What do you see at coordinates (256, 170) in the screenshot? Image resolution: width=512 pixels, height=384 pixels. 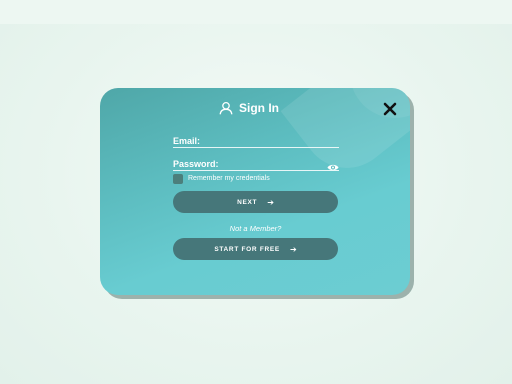 I see `password-underline` at bounding box center [256, 170].